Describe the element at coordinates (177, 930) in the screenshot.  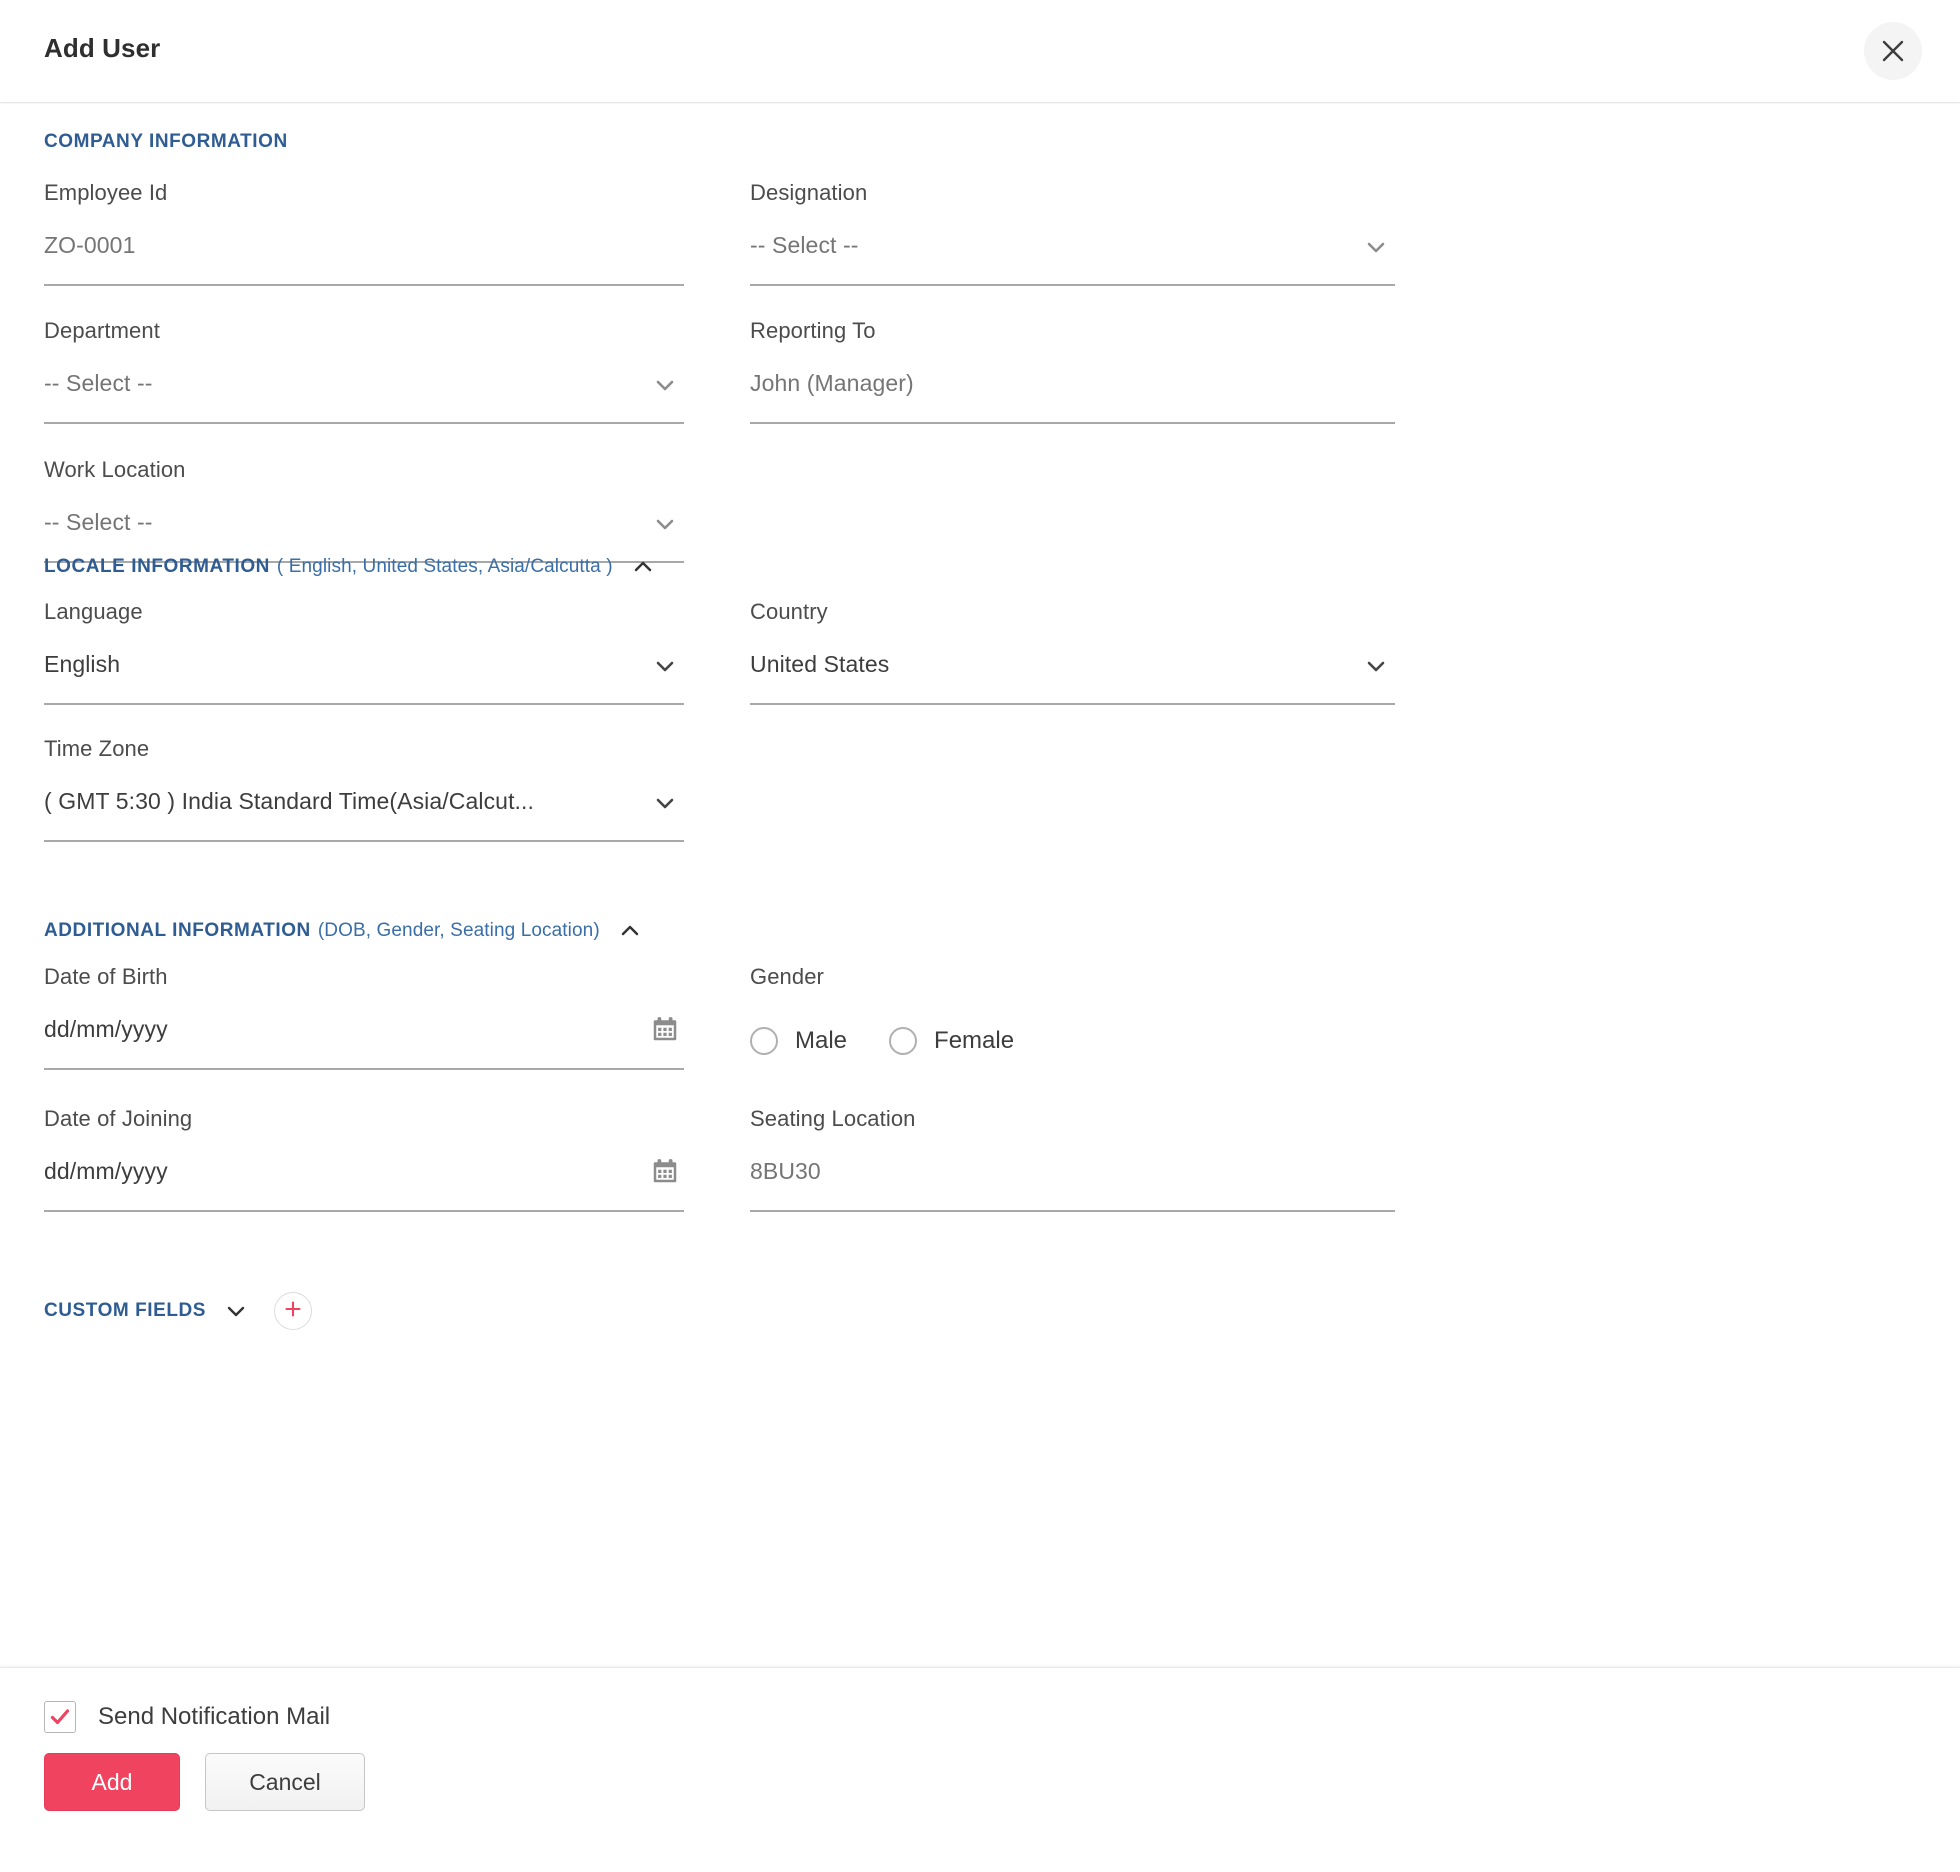
I see `section-title-additional: ADDITIONAL INFORMATION` at that location.